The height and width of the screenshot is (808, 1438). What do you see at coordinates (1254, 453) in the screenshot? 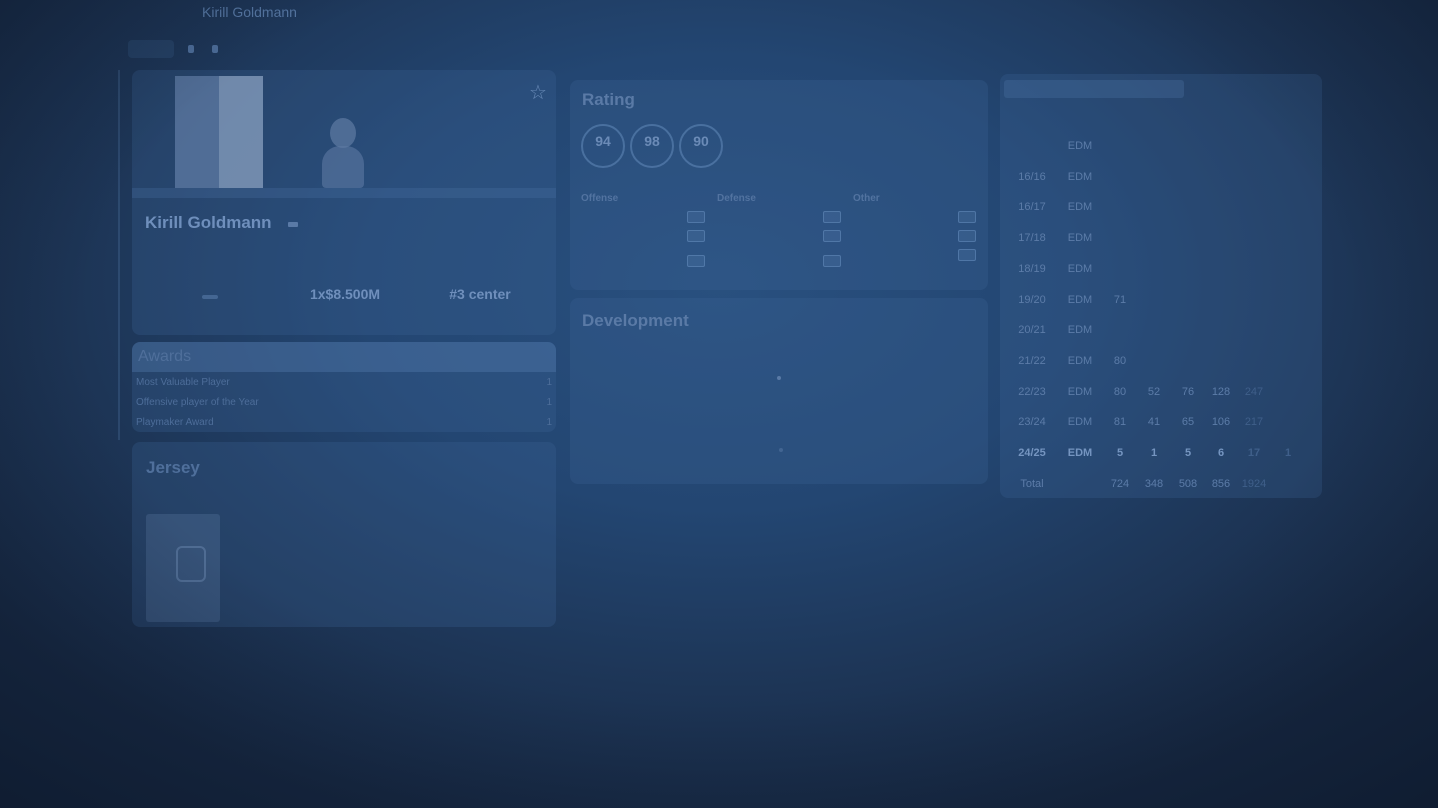
I see `cell-pim: 17` at bounding box center [1254, 453].